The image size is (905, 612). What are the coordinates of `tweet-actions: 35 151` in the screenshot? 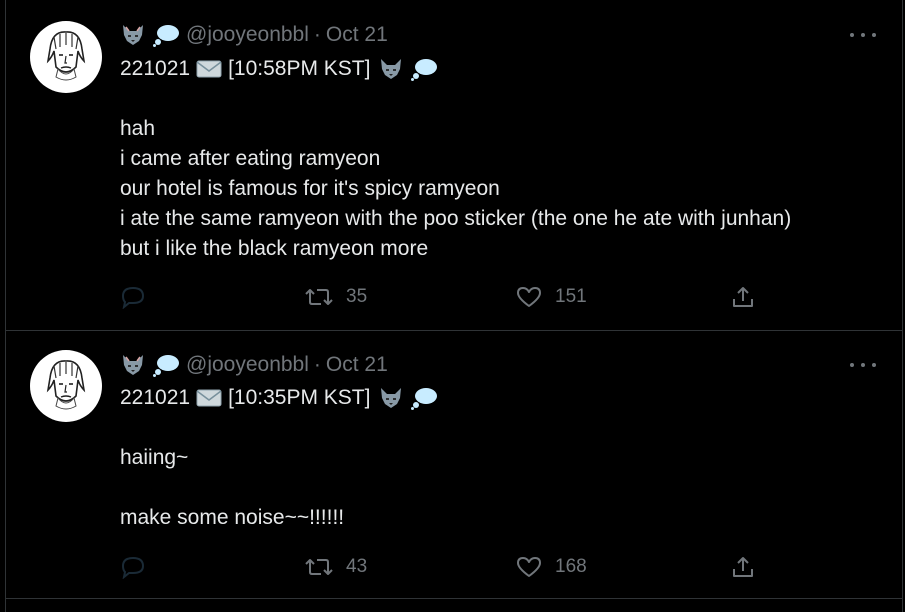 It's located at (440, 297).